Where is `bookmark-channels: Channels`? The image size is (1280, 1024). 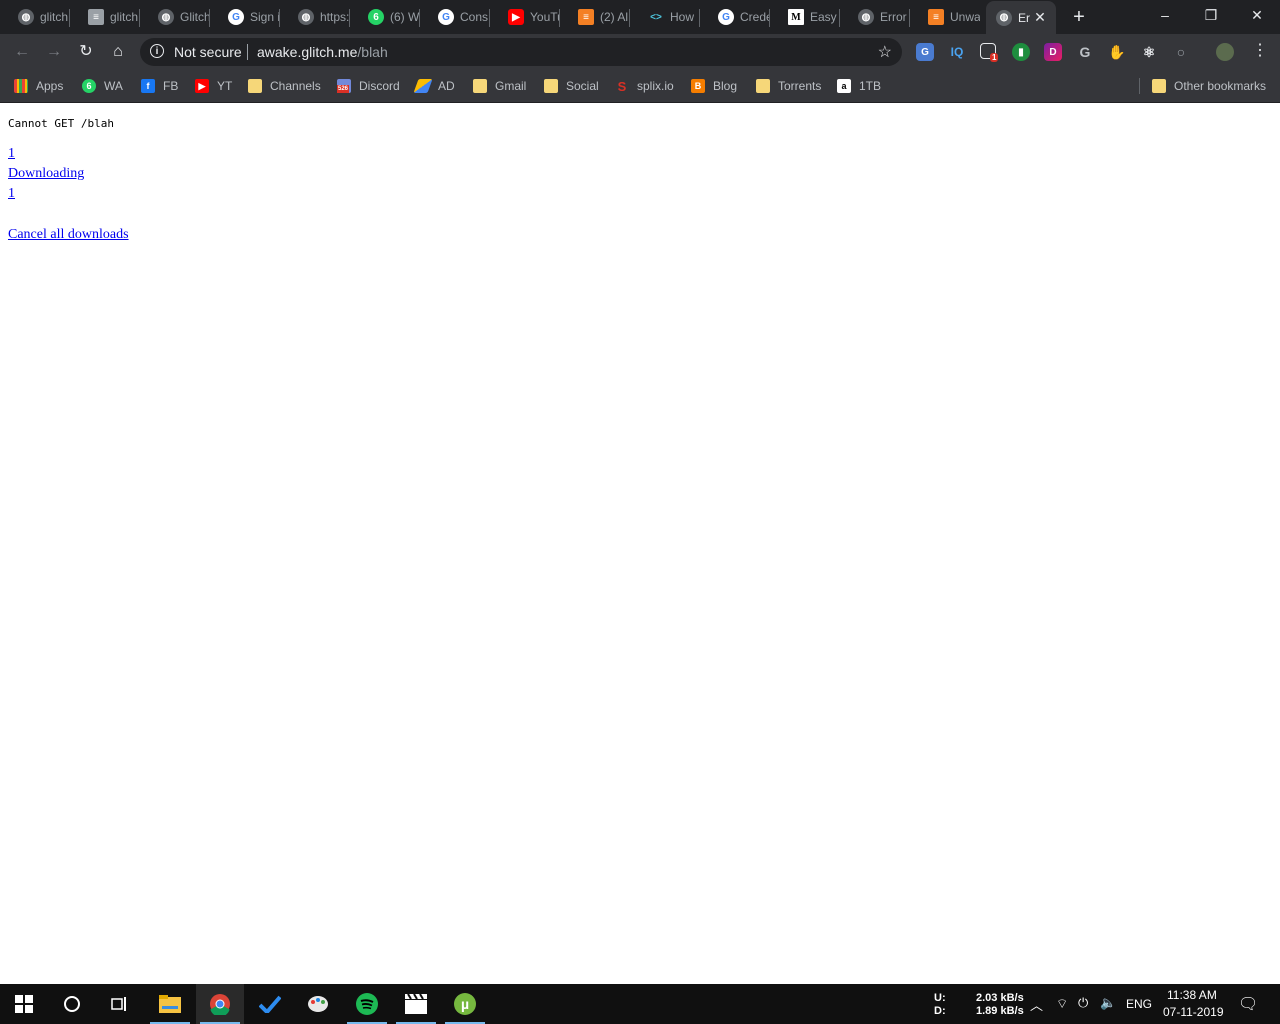
bookmark-channels: Channels is located at coordinates (284, 86).